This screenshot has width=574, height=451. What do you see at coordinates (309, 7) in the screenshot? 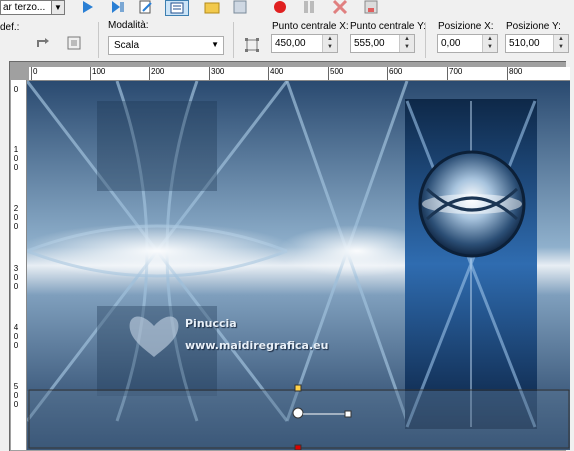
I see `pause-icon` at bounding box center [309, 7].